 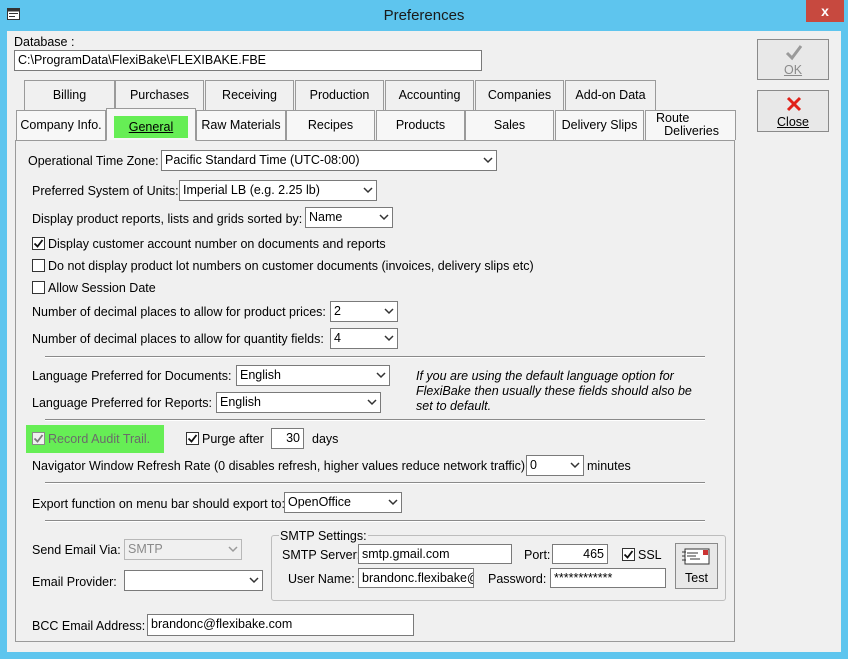 I want to click on tab-delivery-slips: Delivery Slips, so click(x=599, y=125).